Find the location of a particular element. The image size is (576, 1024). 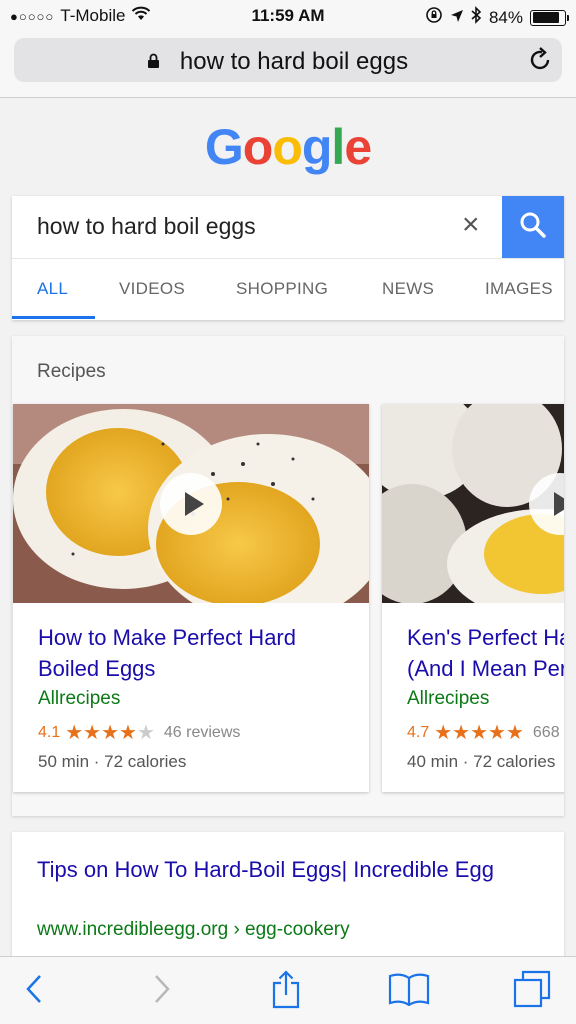

back-button is located at coordinates (34, 991).